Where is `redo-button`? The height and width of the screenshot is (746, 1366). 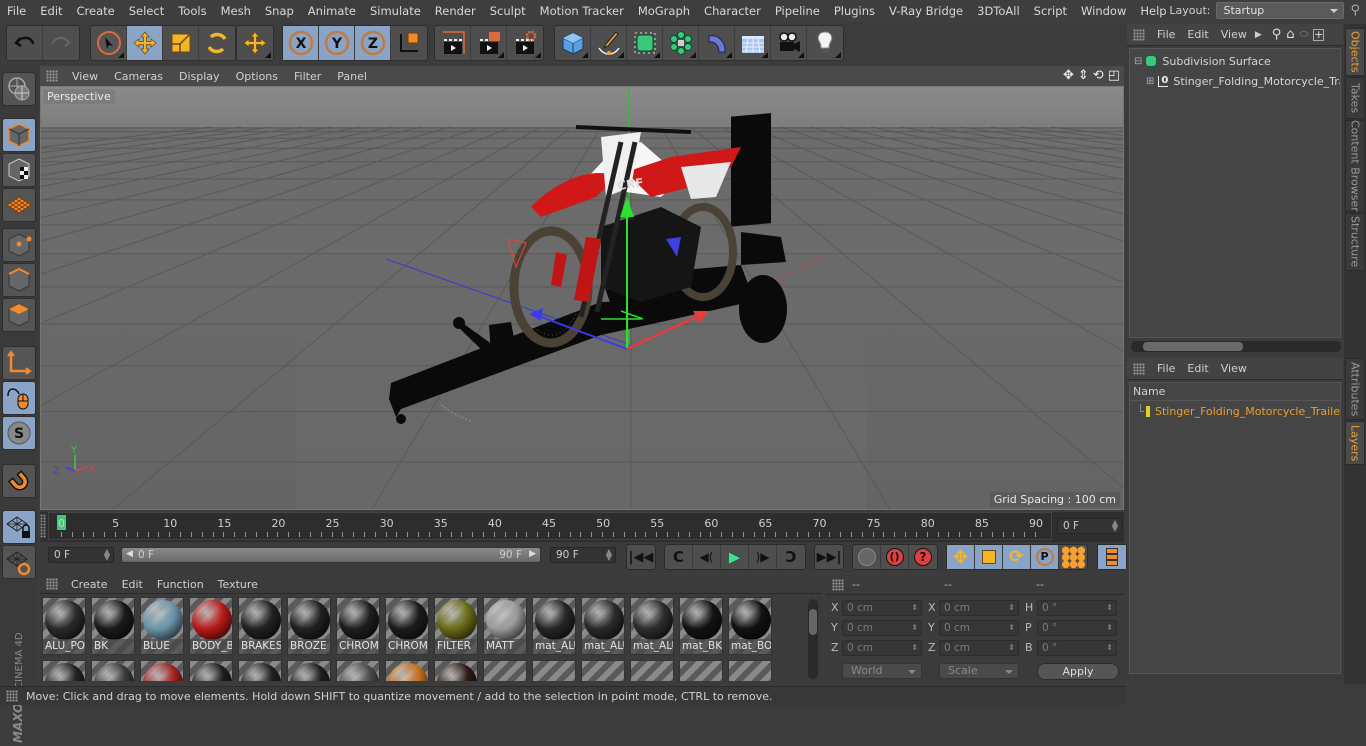 redo-button is located at coordinates (61, 43).